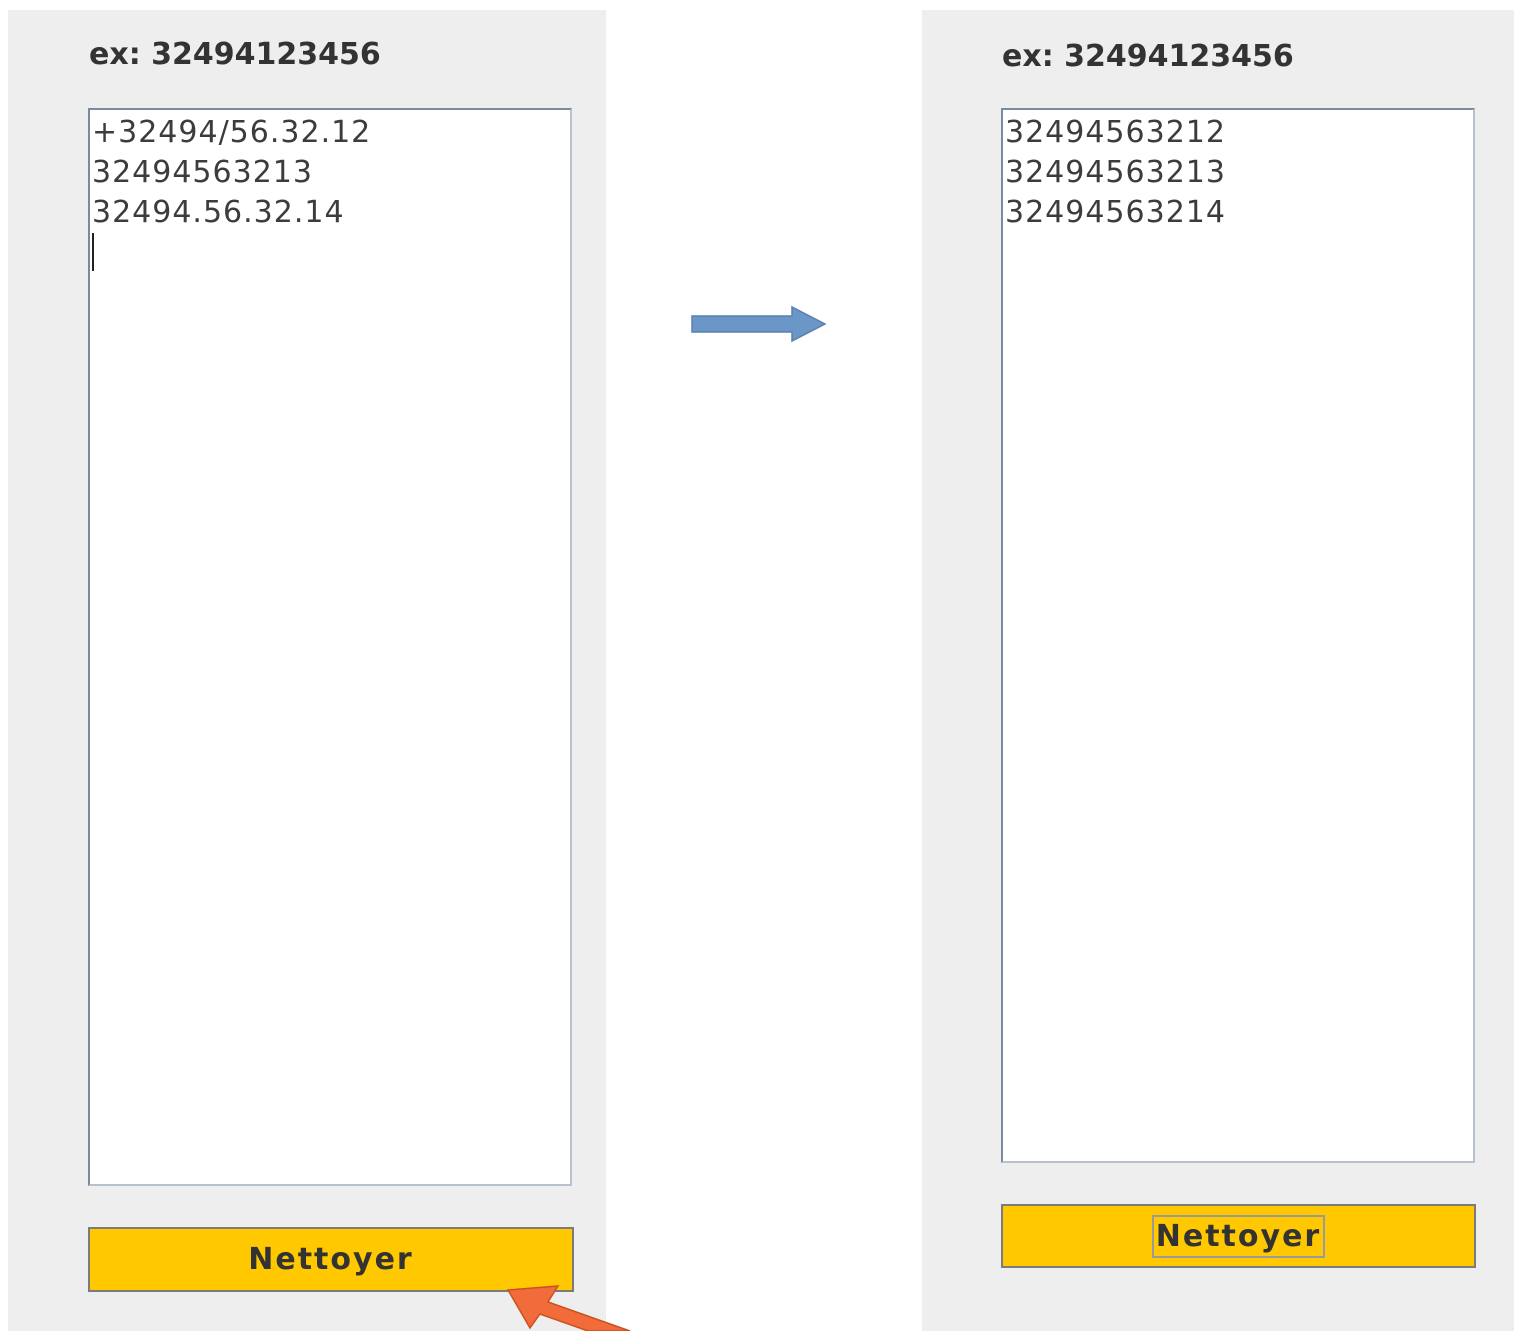  Describe the element at coordinates (1115, 212) in the screenshot. I see `textarea-line: 32494563214` at that location.